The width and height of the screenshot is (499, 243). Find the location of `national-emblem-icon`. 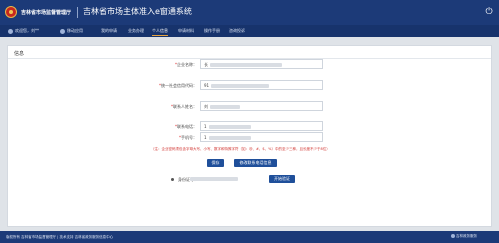

national-emblem-icon is located at coordinates (11, 12).